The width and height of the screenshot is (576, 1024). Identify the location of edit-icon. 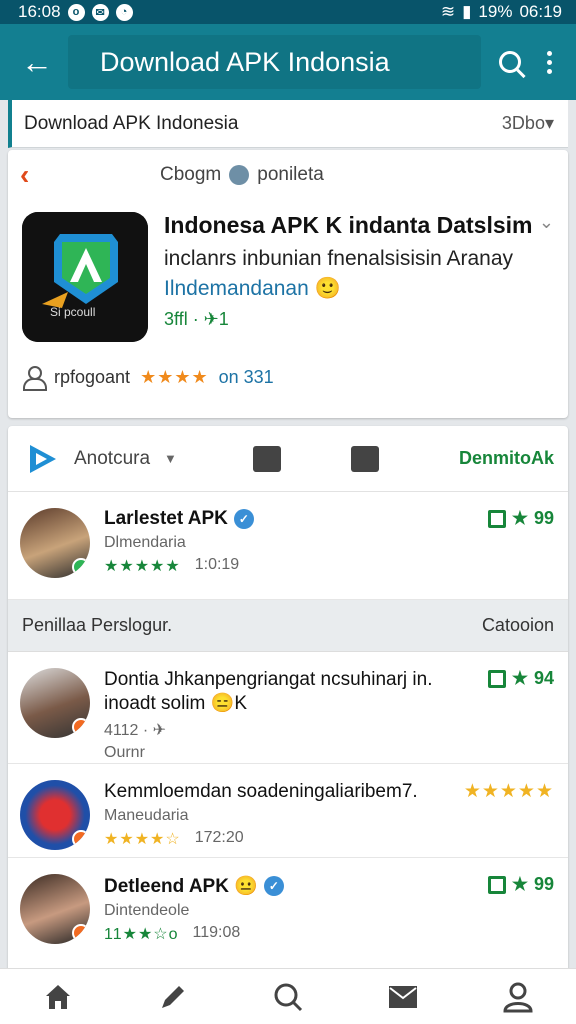
(173, 997).